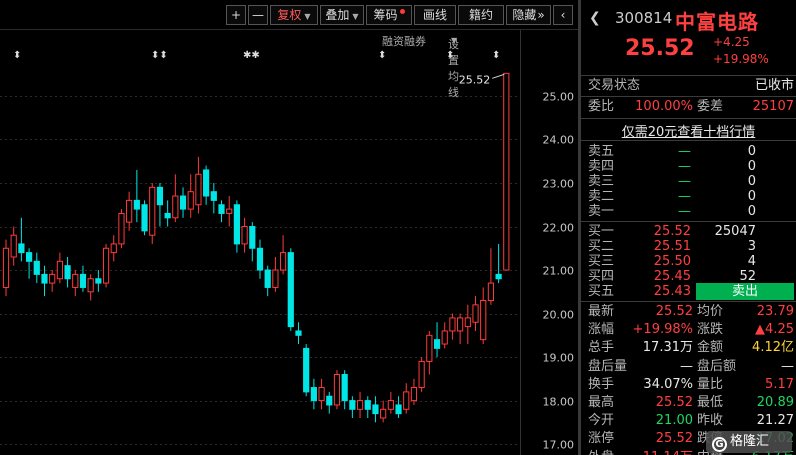 The height and width of the screenshot is (455, 796). I want to click on caret-down-icon: ▼, so click(454, 40).